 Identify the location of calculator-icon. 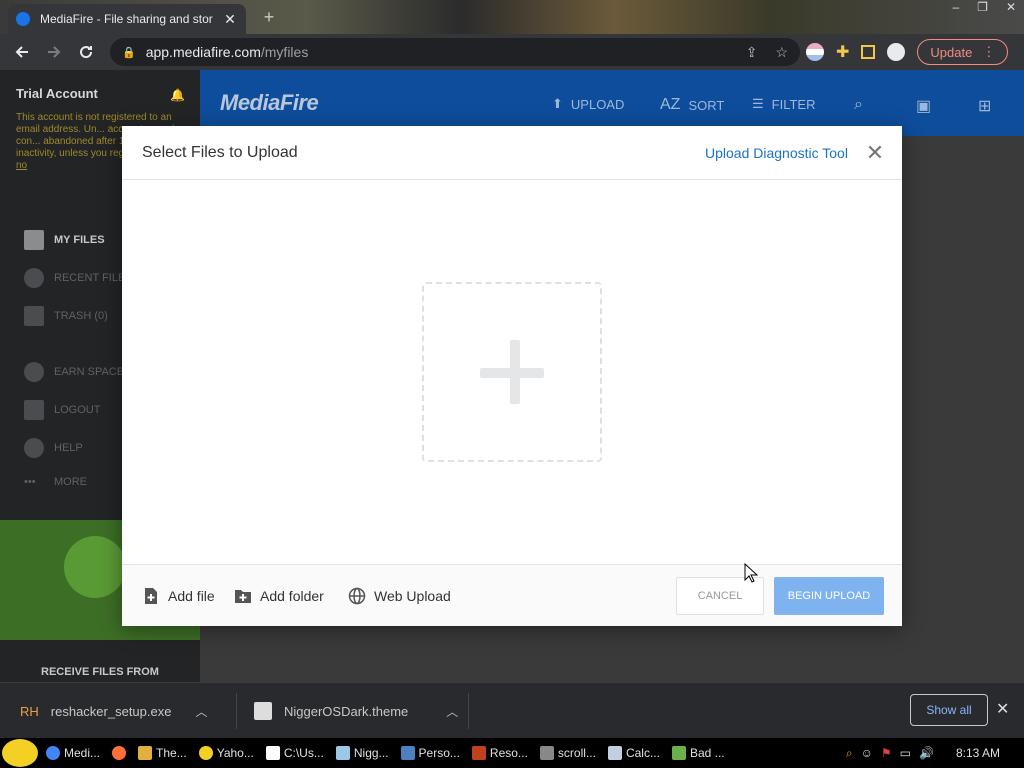
(614, 753).